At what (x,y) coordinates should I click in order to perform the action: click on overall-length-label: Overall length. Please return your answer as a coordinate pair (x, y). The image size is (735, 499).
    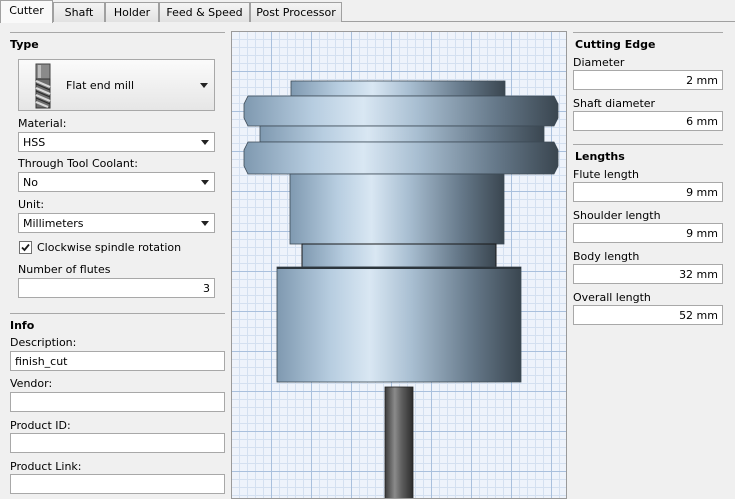
    Looking at the image, I should click on (612, 297).